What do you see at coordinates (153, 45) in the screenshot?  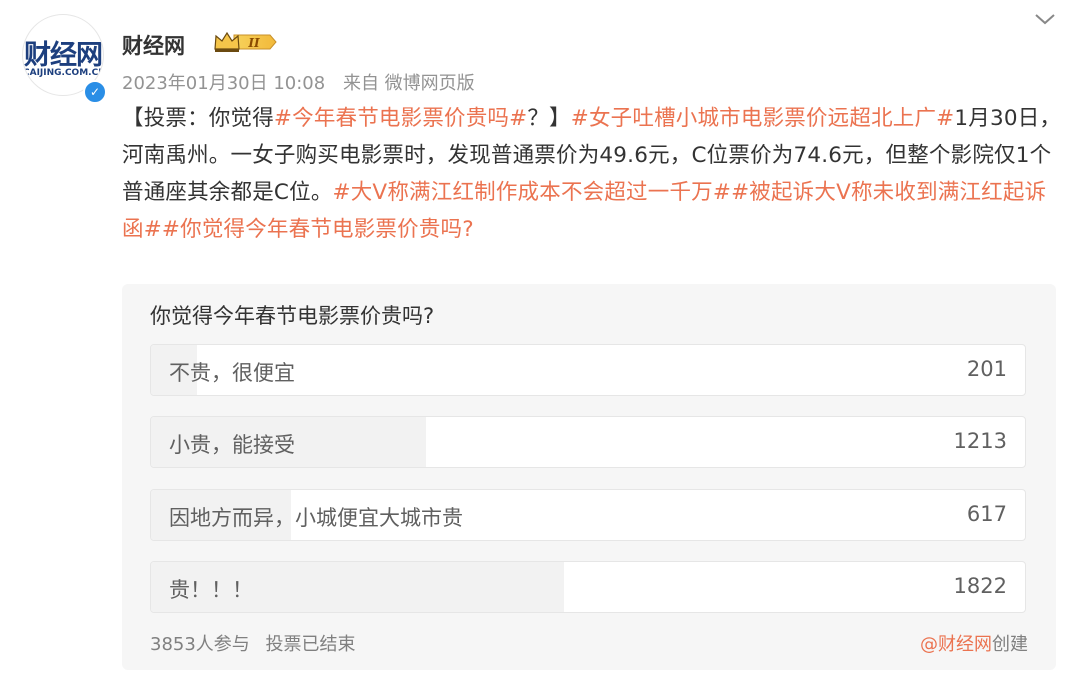 I see `account-name: 财经网` at bounding box center [153, 45].